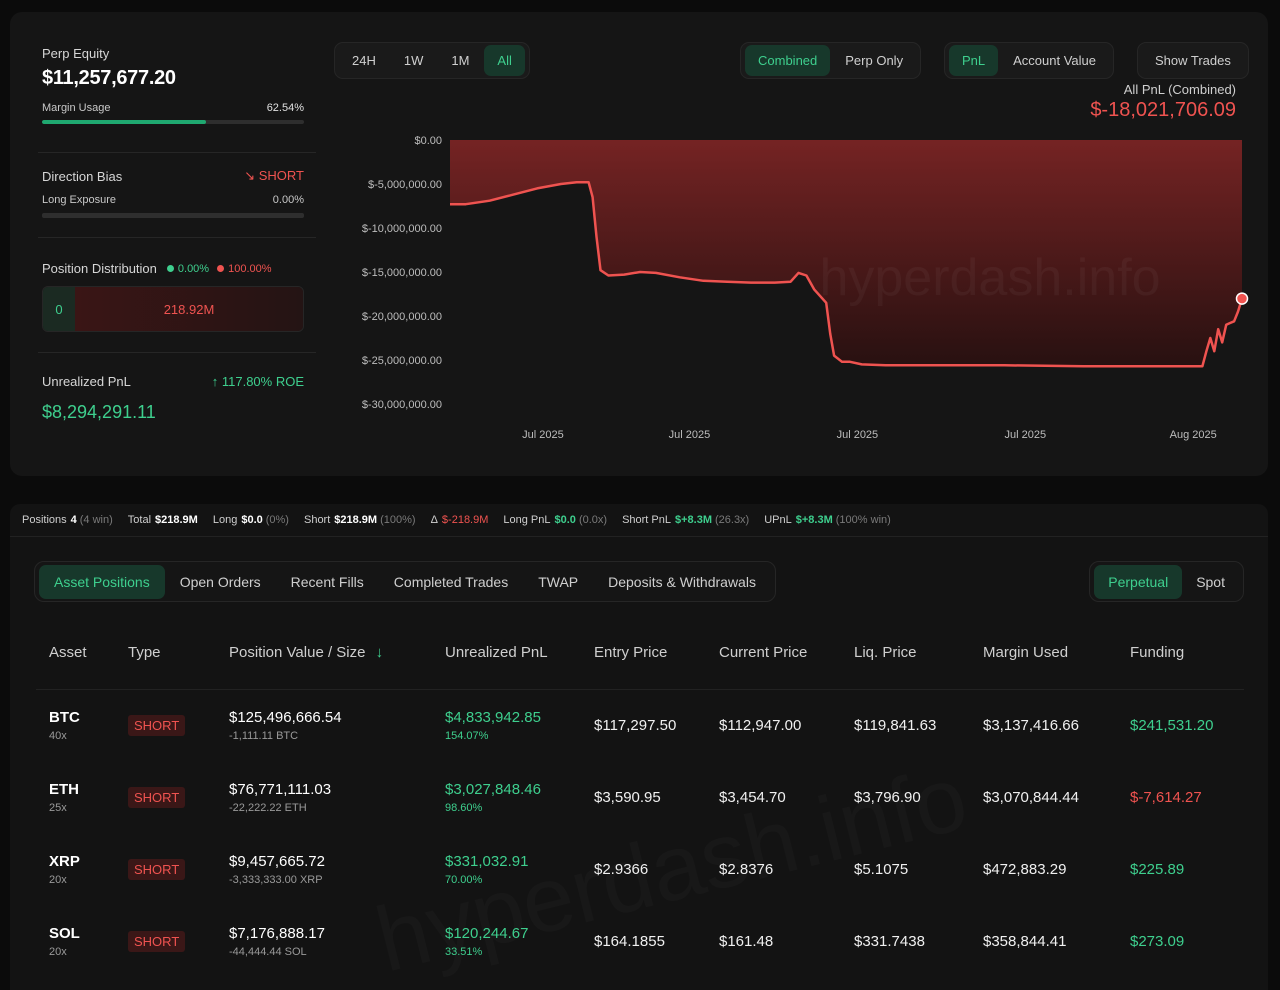 The height and width of the screenshot is (990, 1280). I want to click on long-exposure-label: Long Exposure, so click(79, 200).